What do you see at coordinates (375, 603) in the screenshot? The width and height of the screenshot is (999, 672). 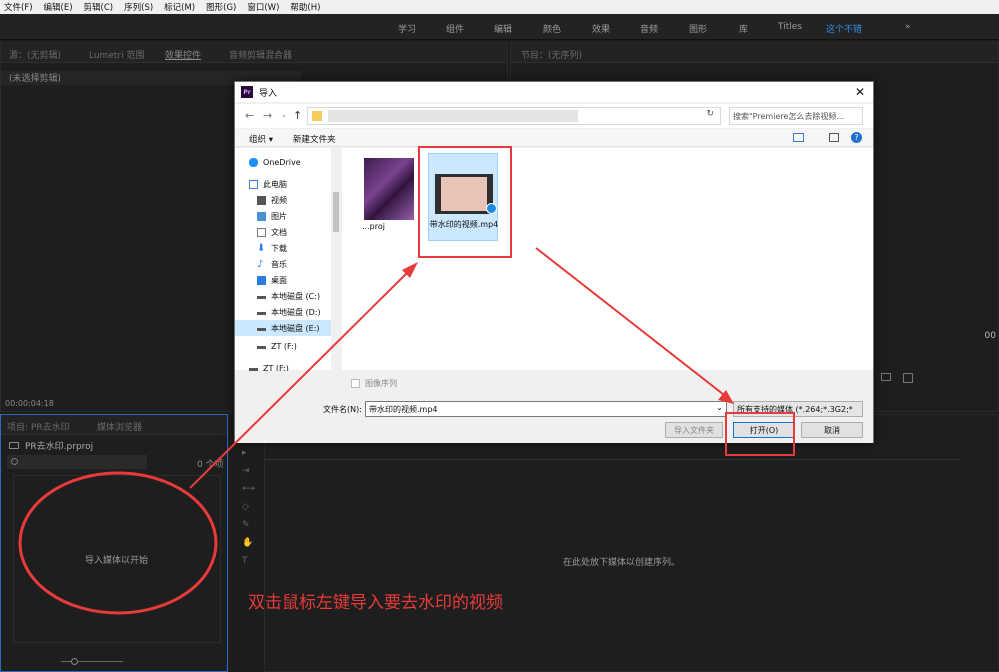 I see `annotation-text: 双击鼠标左键导入要去水印的视频` at bounding box center [375, 603].